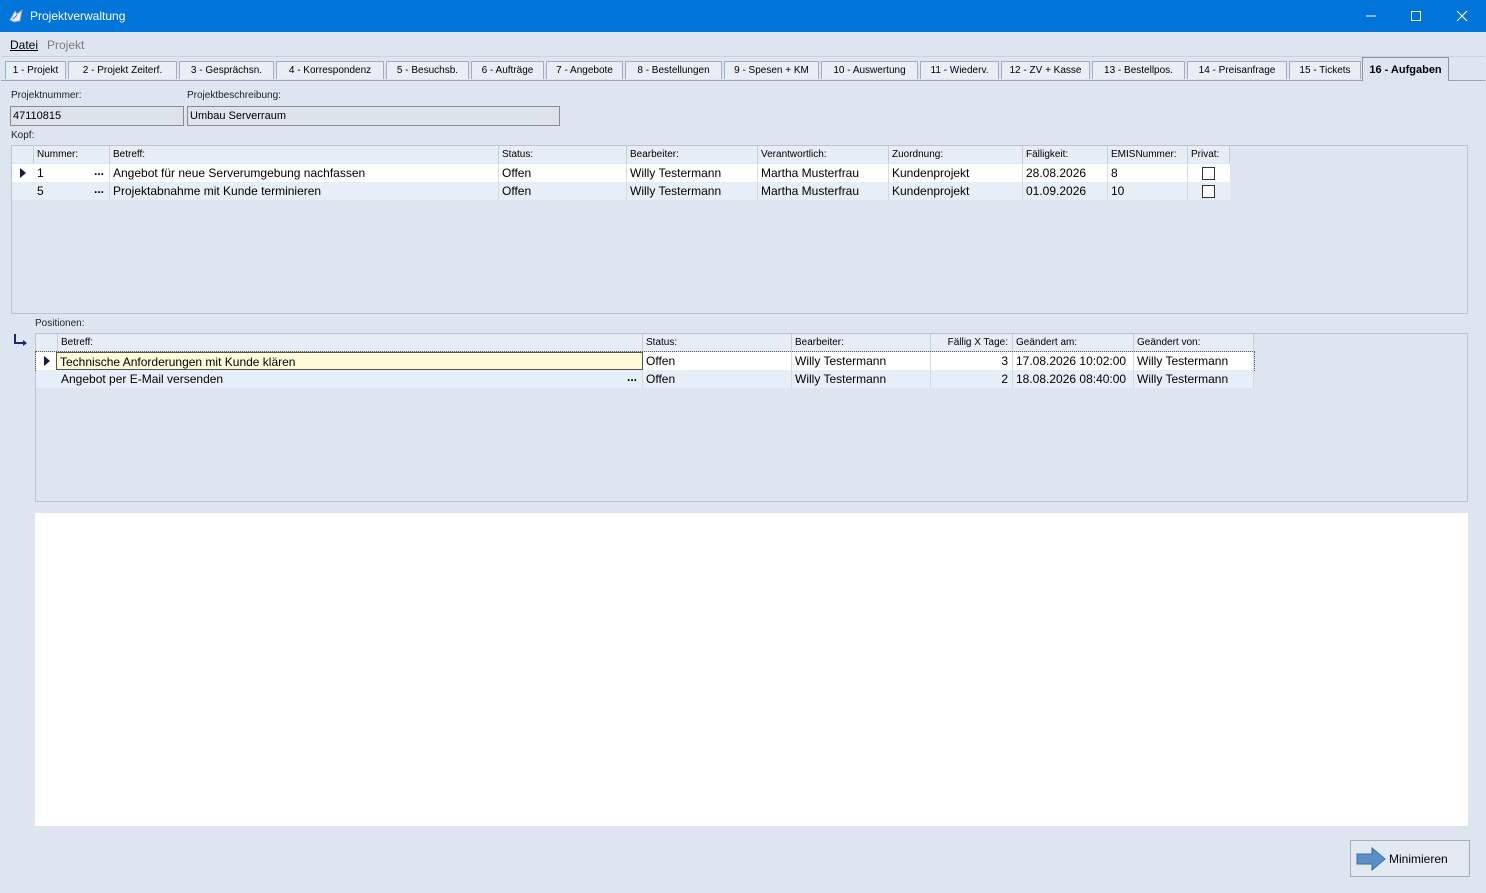 This screenshot has width=1486, height=893. I want to click on kopf-label: Kopf:, so click(23, 135).